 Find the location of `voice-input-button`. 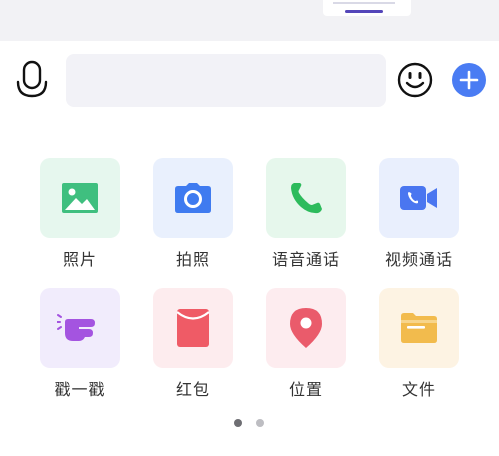

voice-input-button is located at coordinates (32, 80).